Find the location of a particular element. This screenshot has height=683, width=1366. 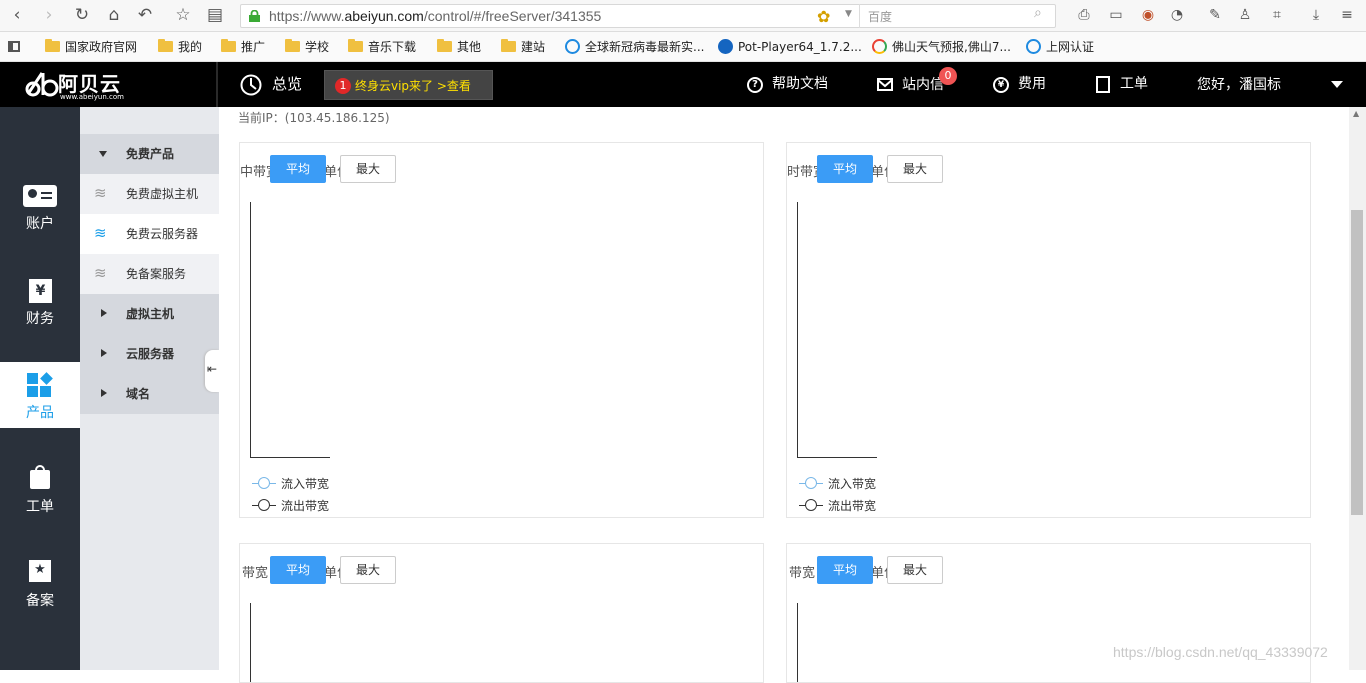

submenu-label: 免费虚拟主机 is located at coordinates (162, 194).